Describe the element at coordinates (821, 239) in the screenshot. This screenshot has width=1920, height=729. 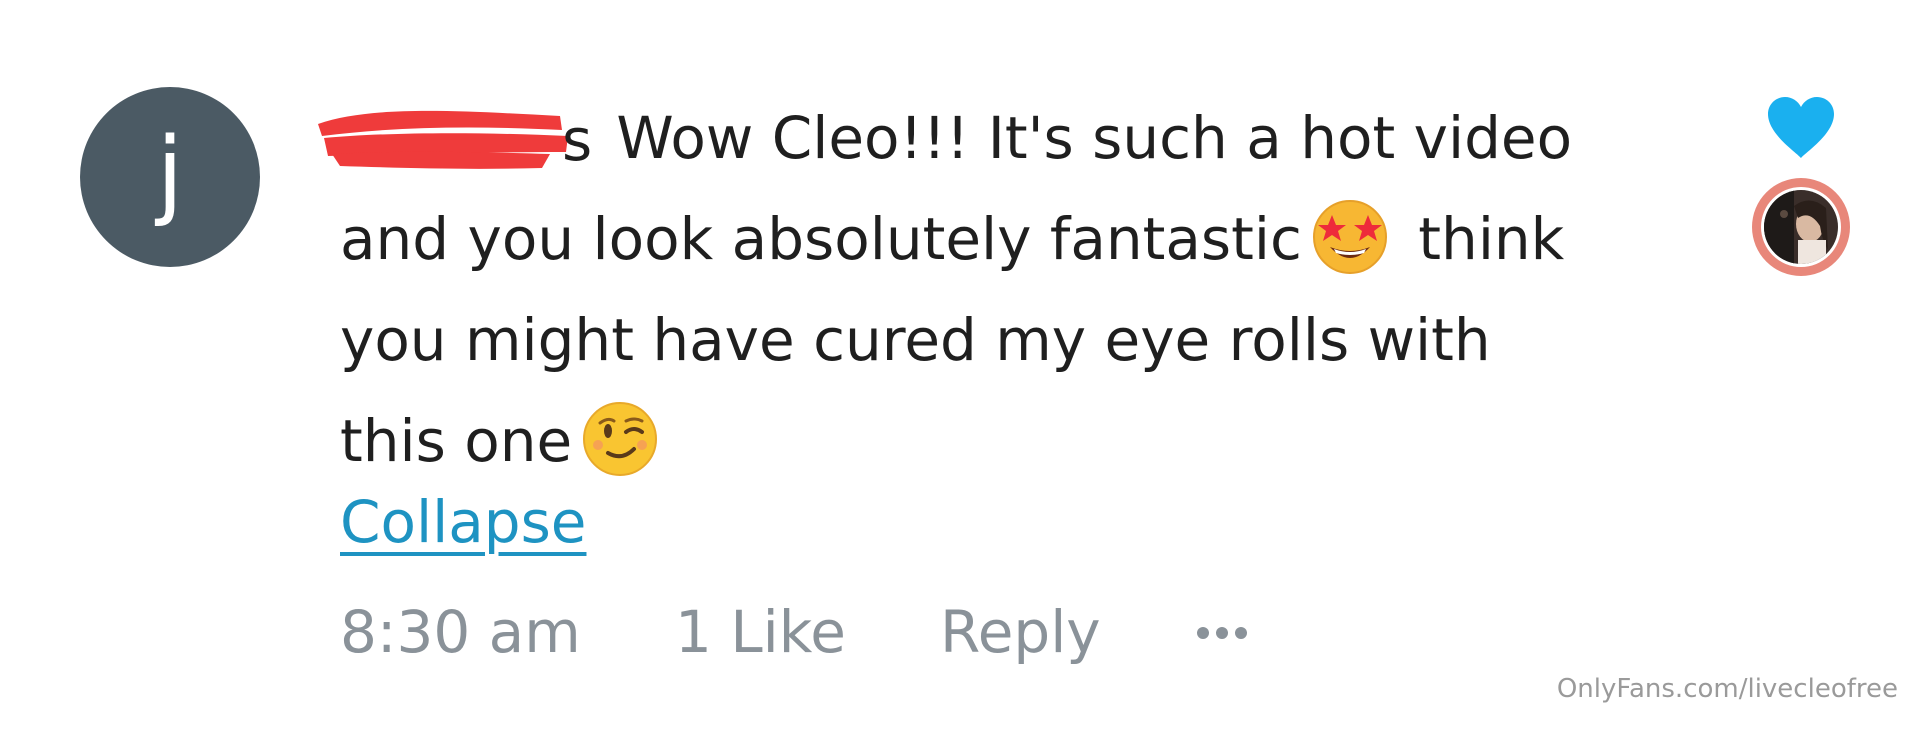
I see `comment-text-2: and you look absolutely fantastic` at that location.